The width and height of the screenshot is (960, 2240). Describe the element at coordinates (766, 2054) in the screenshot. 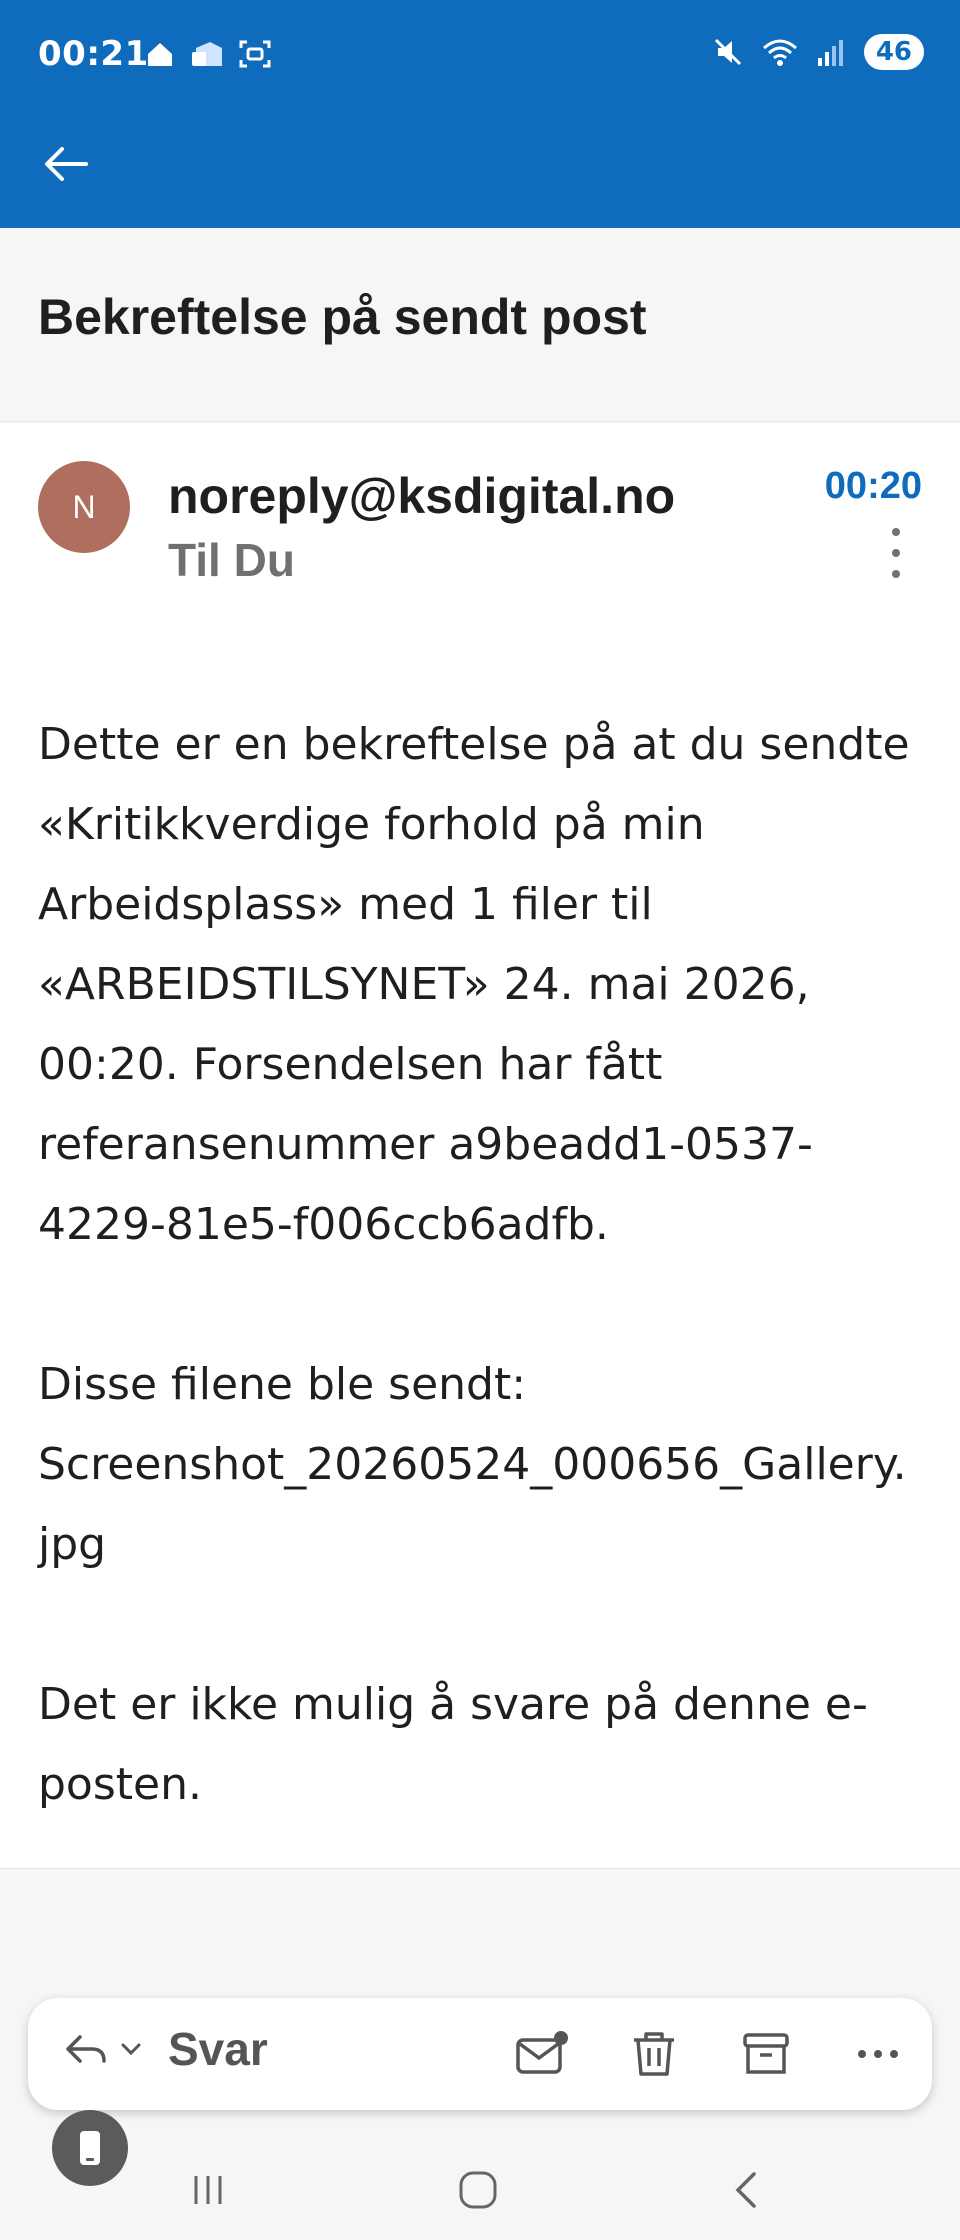

I see `archive-icon` at that location.